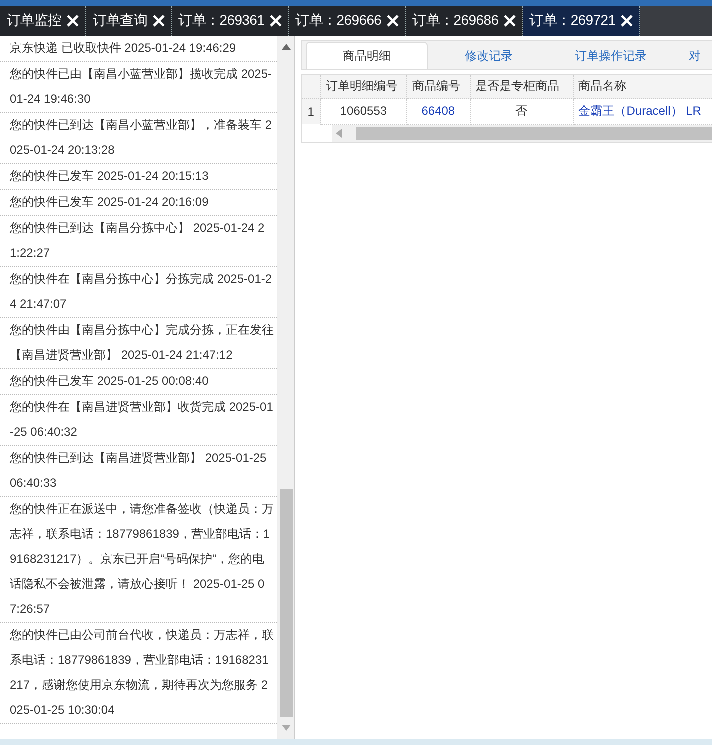 Image resolution: width=712 pixels, height=745 pixels. I want to click on scroll-up-icon, so click(286, 47).